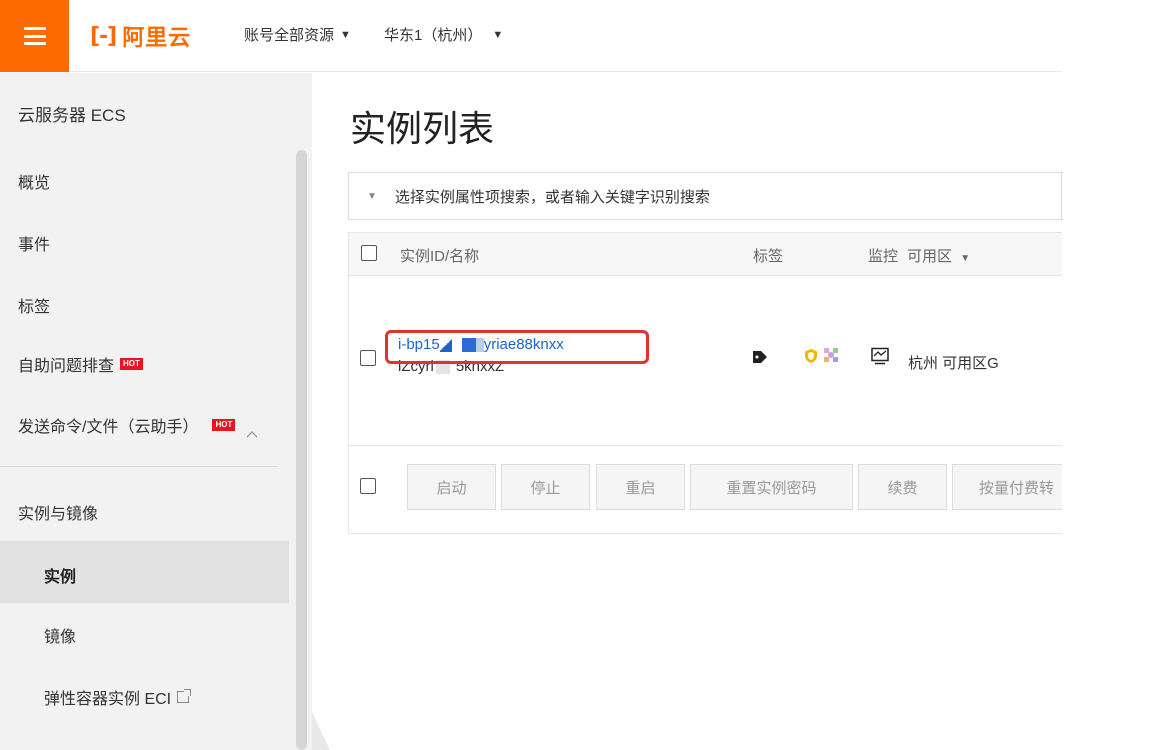  What do you see at coordinates (252, 434) in the screenshot?
I see `chevron-up-icon` at bounding box center [252, 434].